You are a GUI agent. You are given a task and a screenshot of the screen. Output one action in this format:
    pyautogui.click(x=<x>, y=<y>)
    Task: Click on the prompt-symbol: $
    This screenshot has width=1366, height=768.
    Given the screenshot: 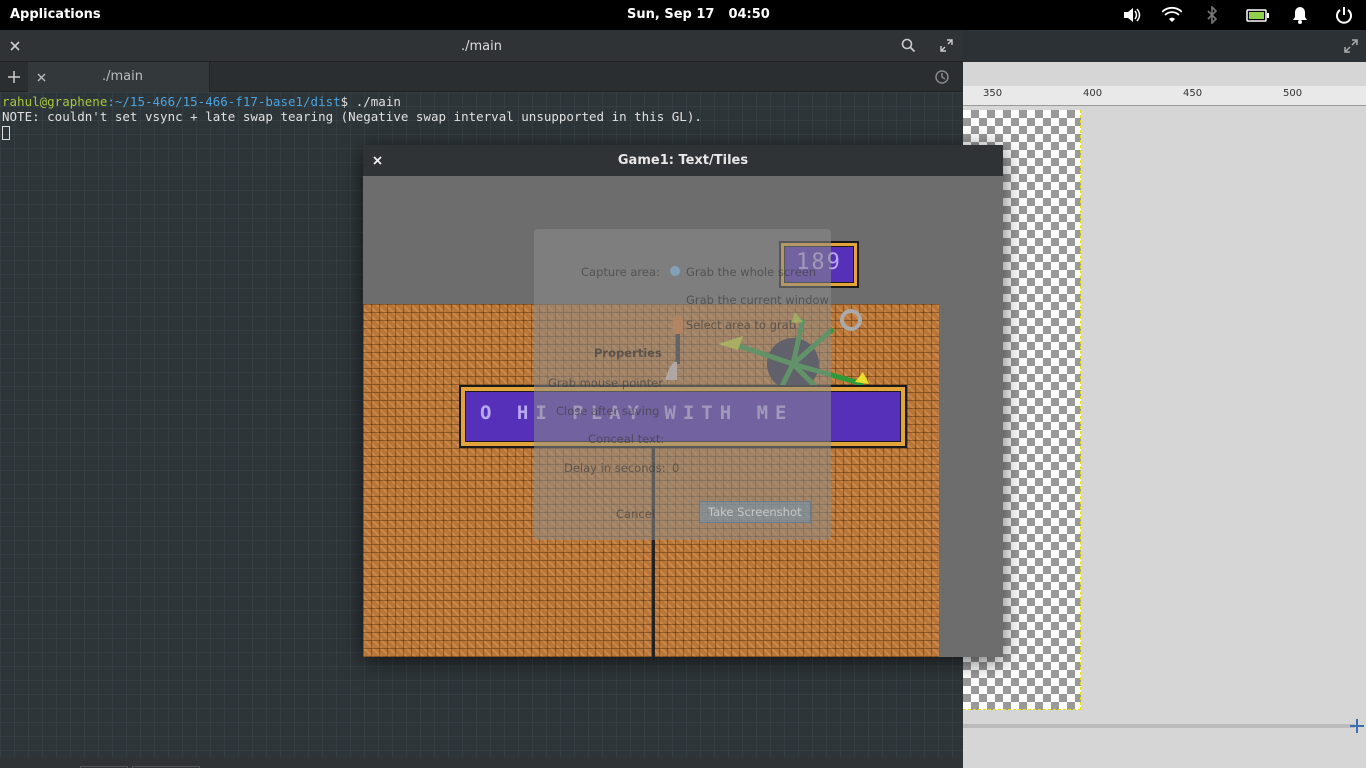 What is the action you would take?
    pyautogui.click(x=348, y=101)
    